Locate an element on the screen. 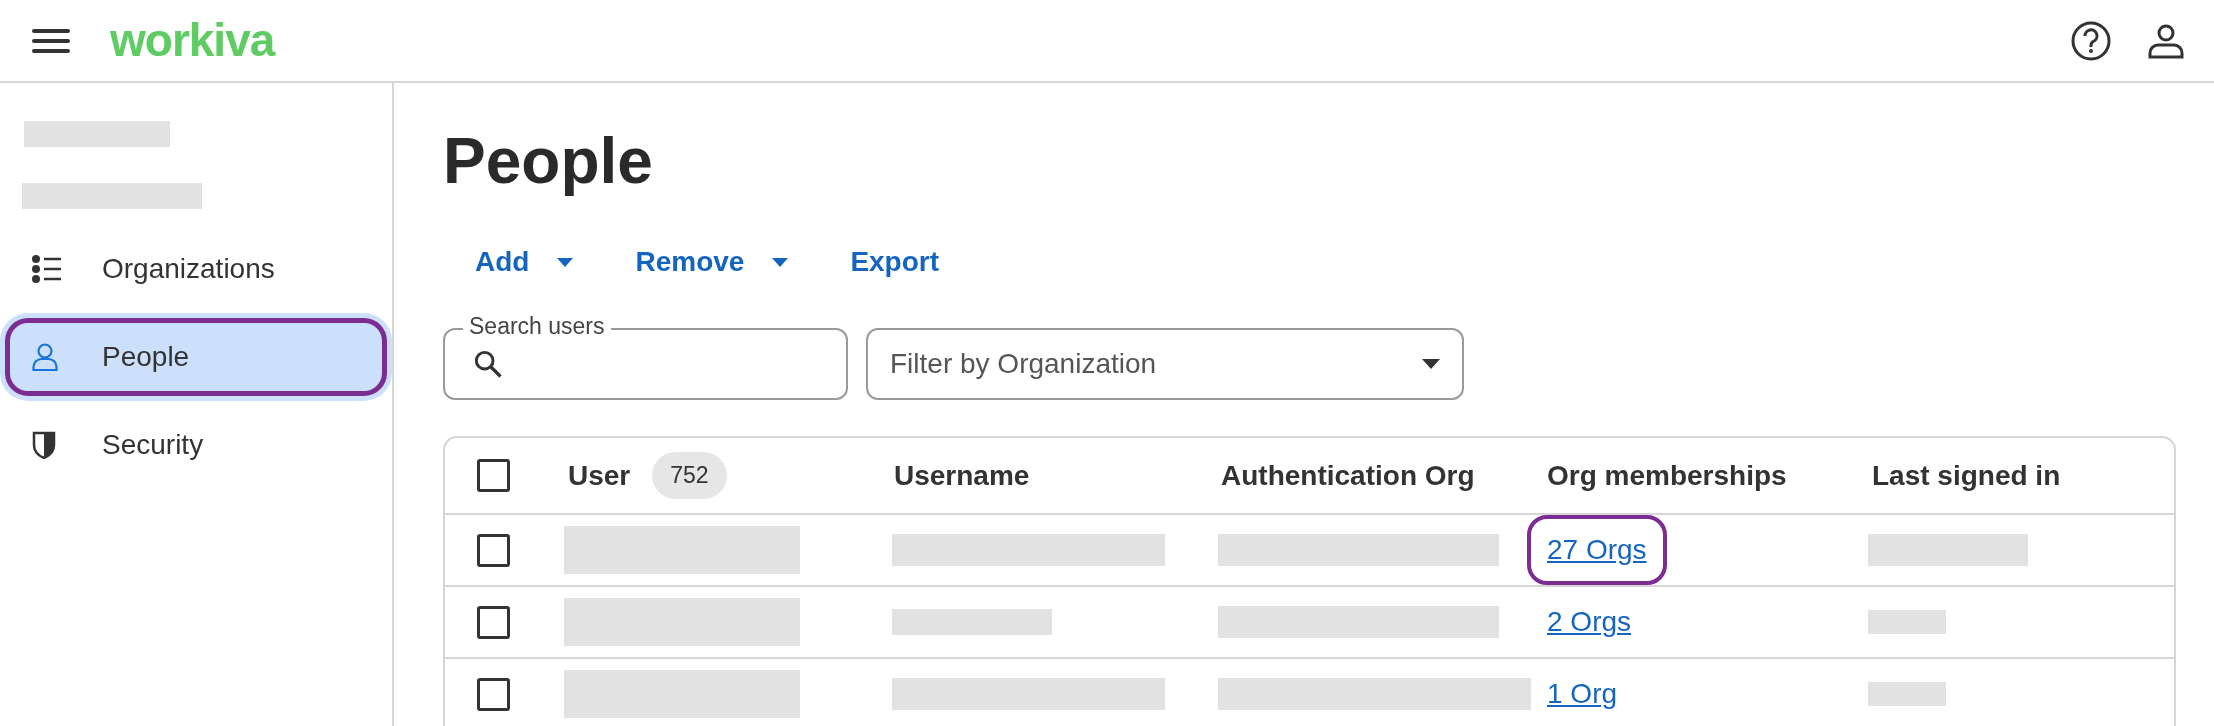 The width and height of the screenshot is (2214, 726). sidebar-item: Security is located at coordinates (196, 445).